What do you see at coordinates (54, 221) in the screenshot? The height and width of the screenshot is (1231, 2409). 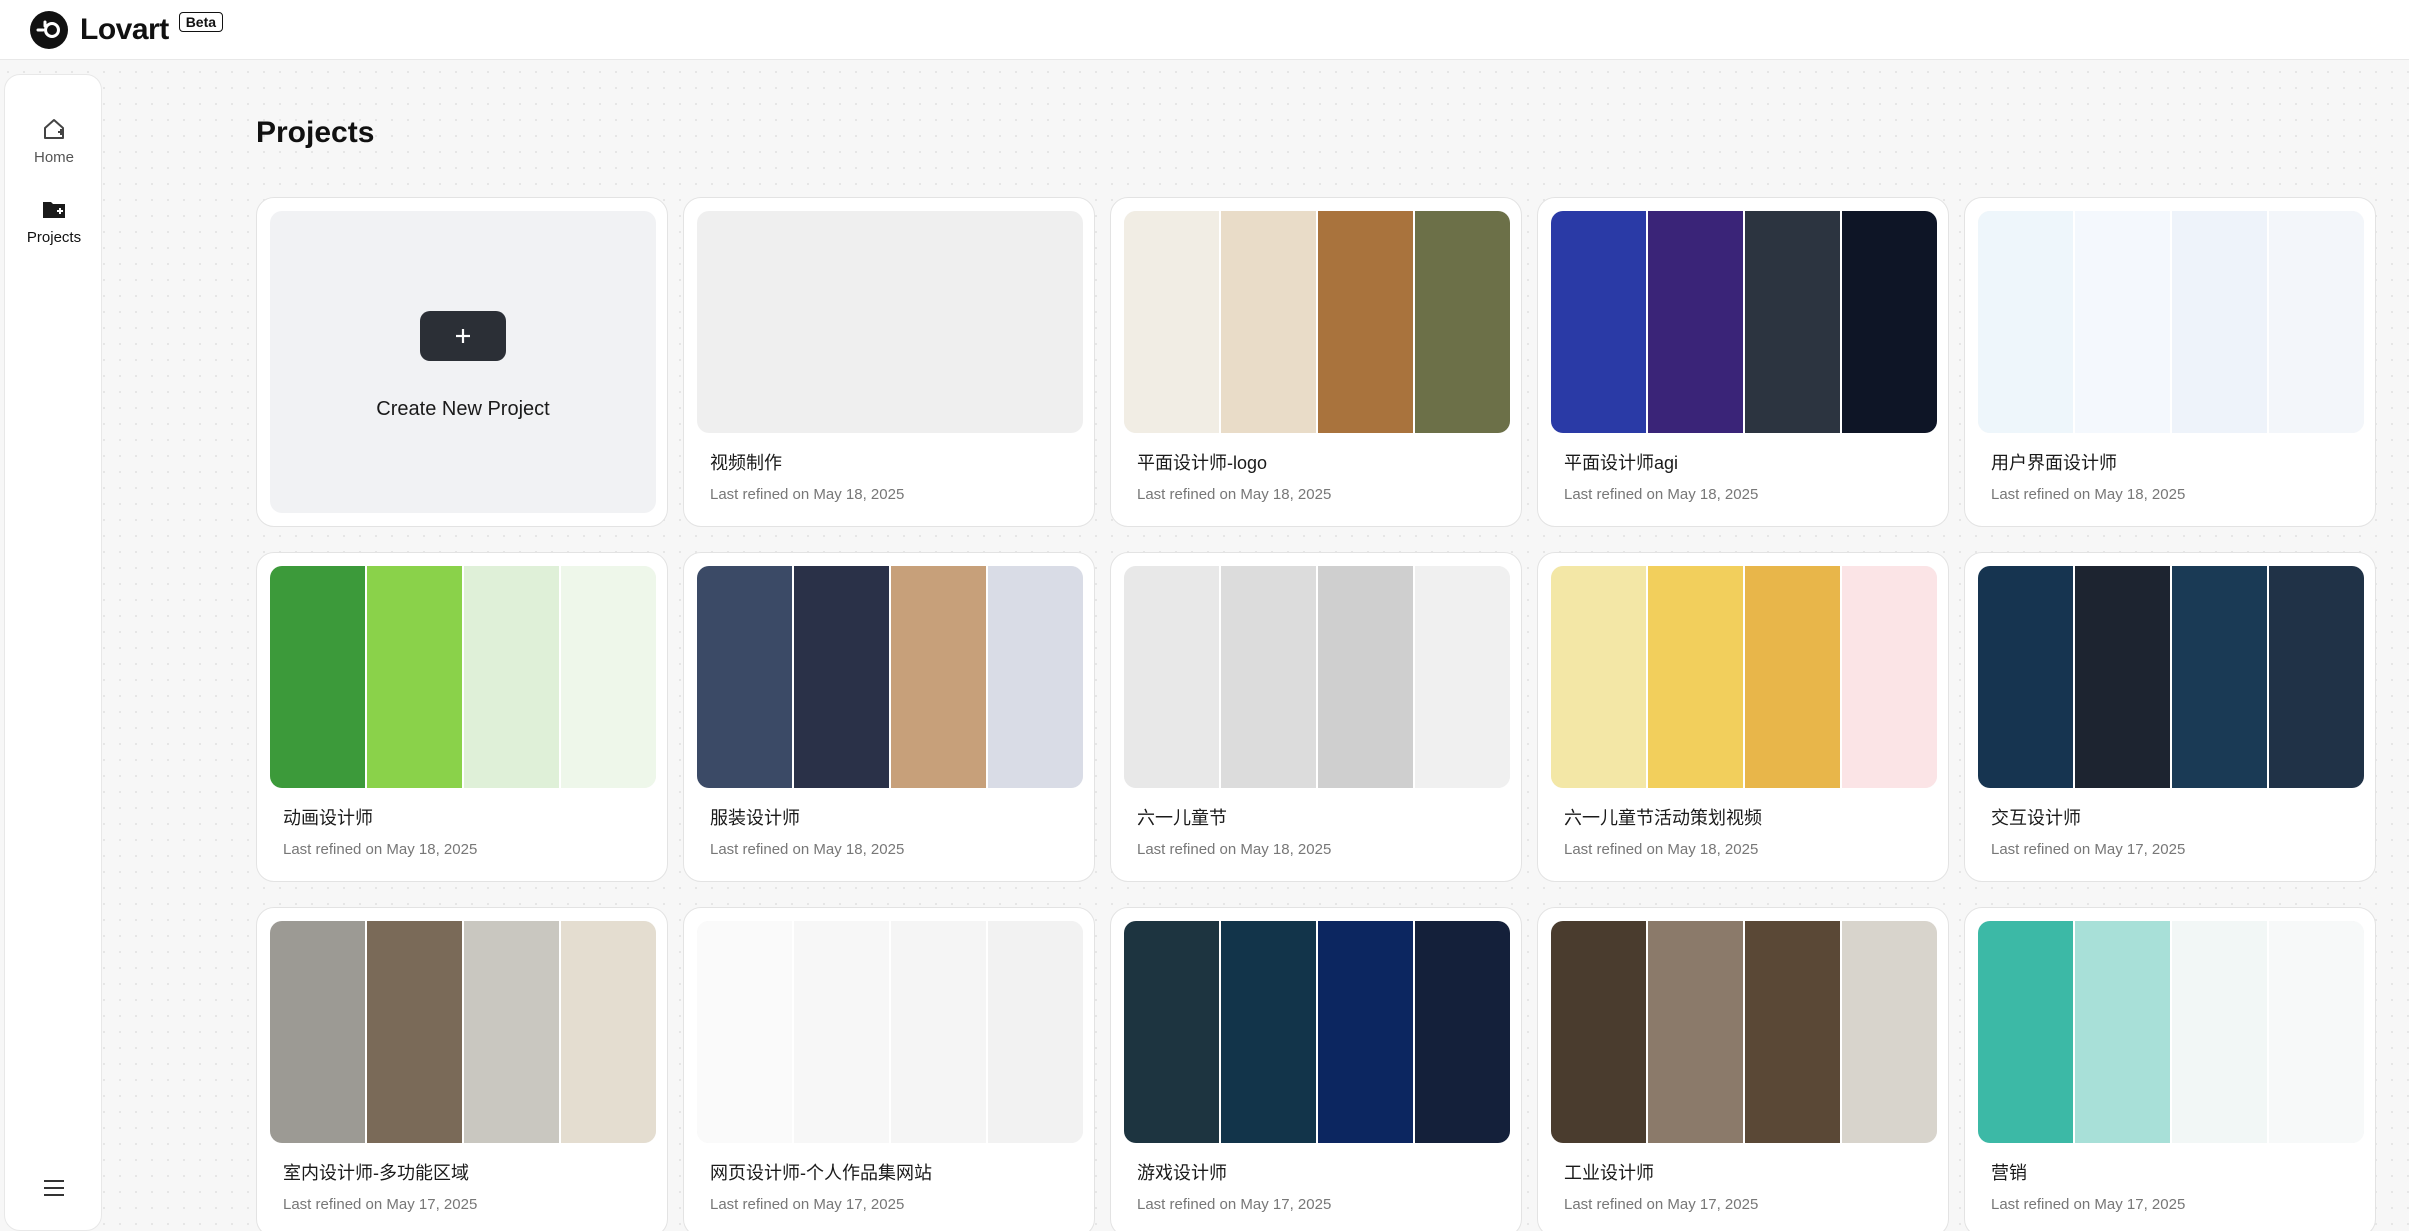 I see `sidebar-item-projects: Projects` at bounding box center [54, 221].